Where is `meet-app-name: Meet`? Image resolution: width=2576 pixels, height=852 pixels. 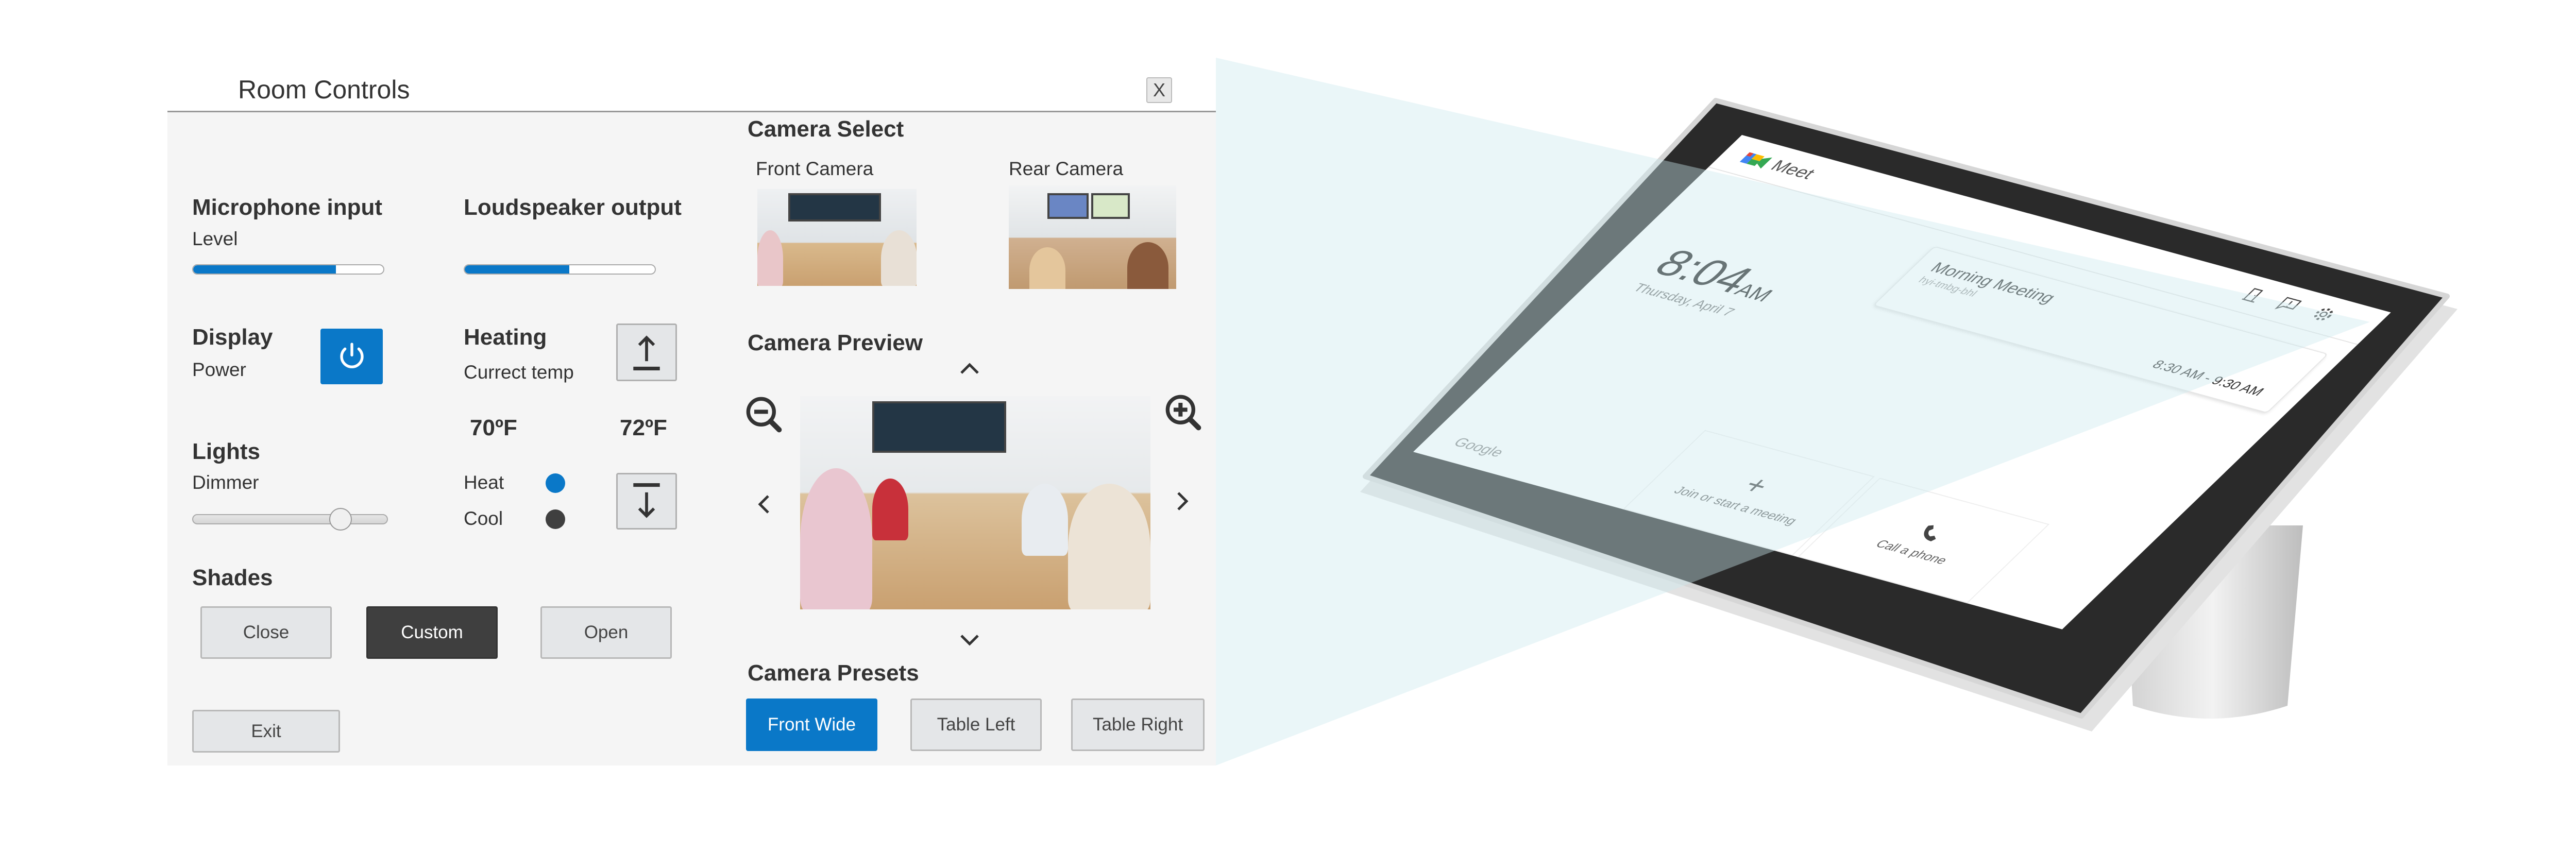
meet-app-name: Meet is located at coordinates (1793, 170).